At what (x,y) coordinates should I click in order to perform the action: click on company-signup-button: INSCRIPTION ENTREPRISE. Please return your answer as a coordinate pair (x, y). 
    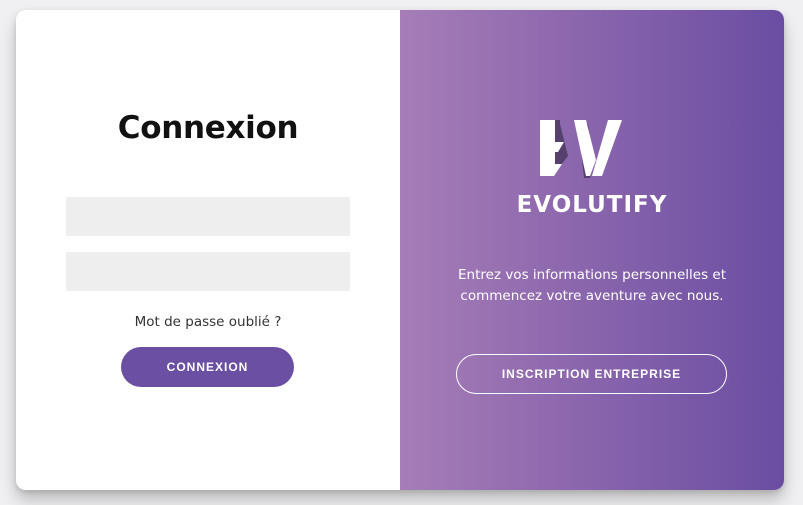
    Looking at the image, I should click on (591, 374).